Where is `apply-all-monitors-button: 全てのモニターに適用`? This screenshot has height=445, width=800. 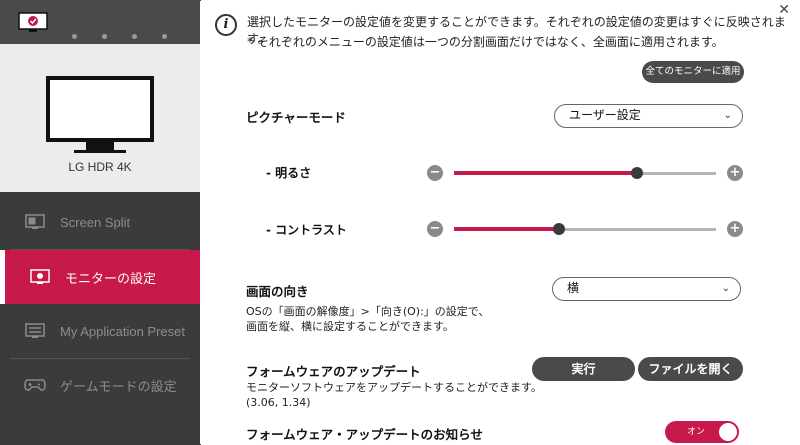
apply-all-monitors-button: 全てのモニターに適用 is located at coordinates (693, 72).